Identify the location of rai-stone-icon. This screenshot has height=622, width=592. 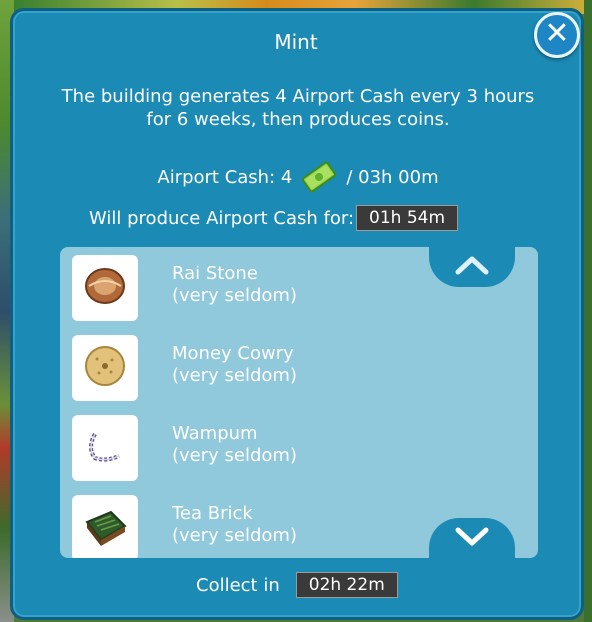
(105, 288).